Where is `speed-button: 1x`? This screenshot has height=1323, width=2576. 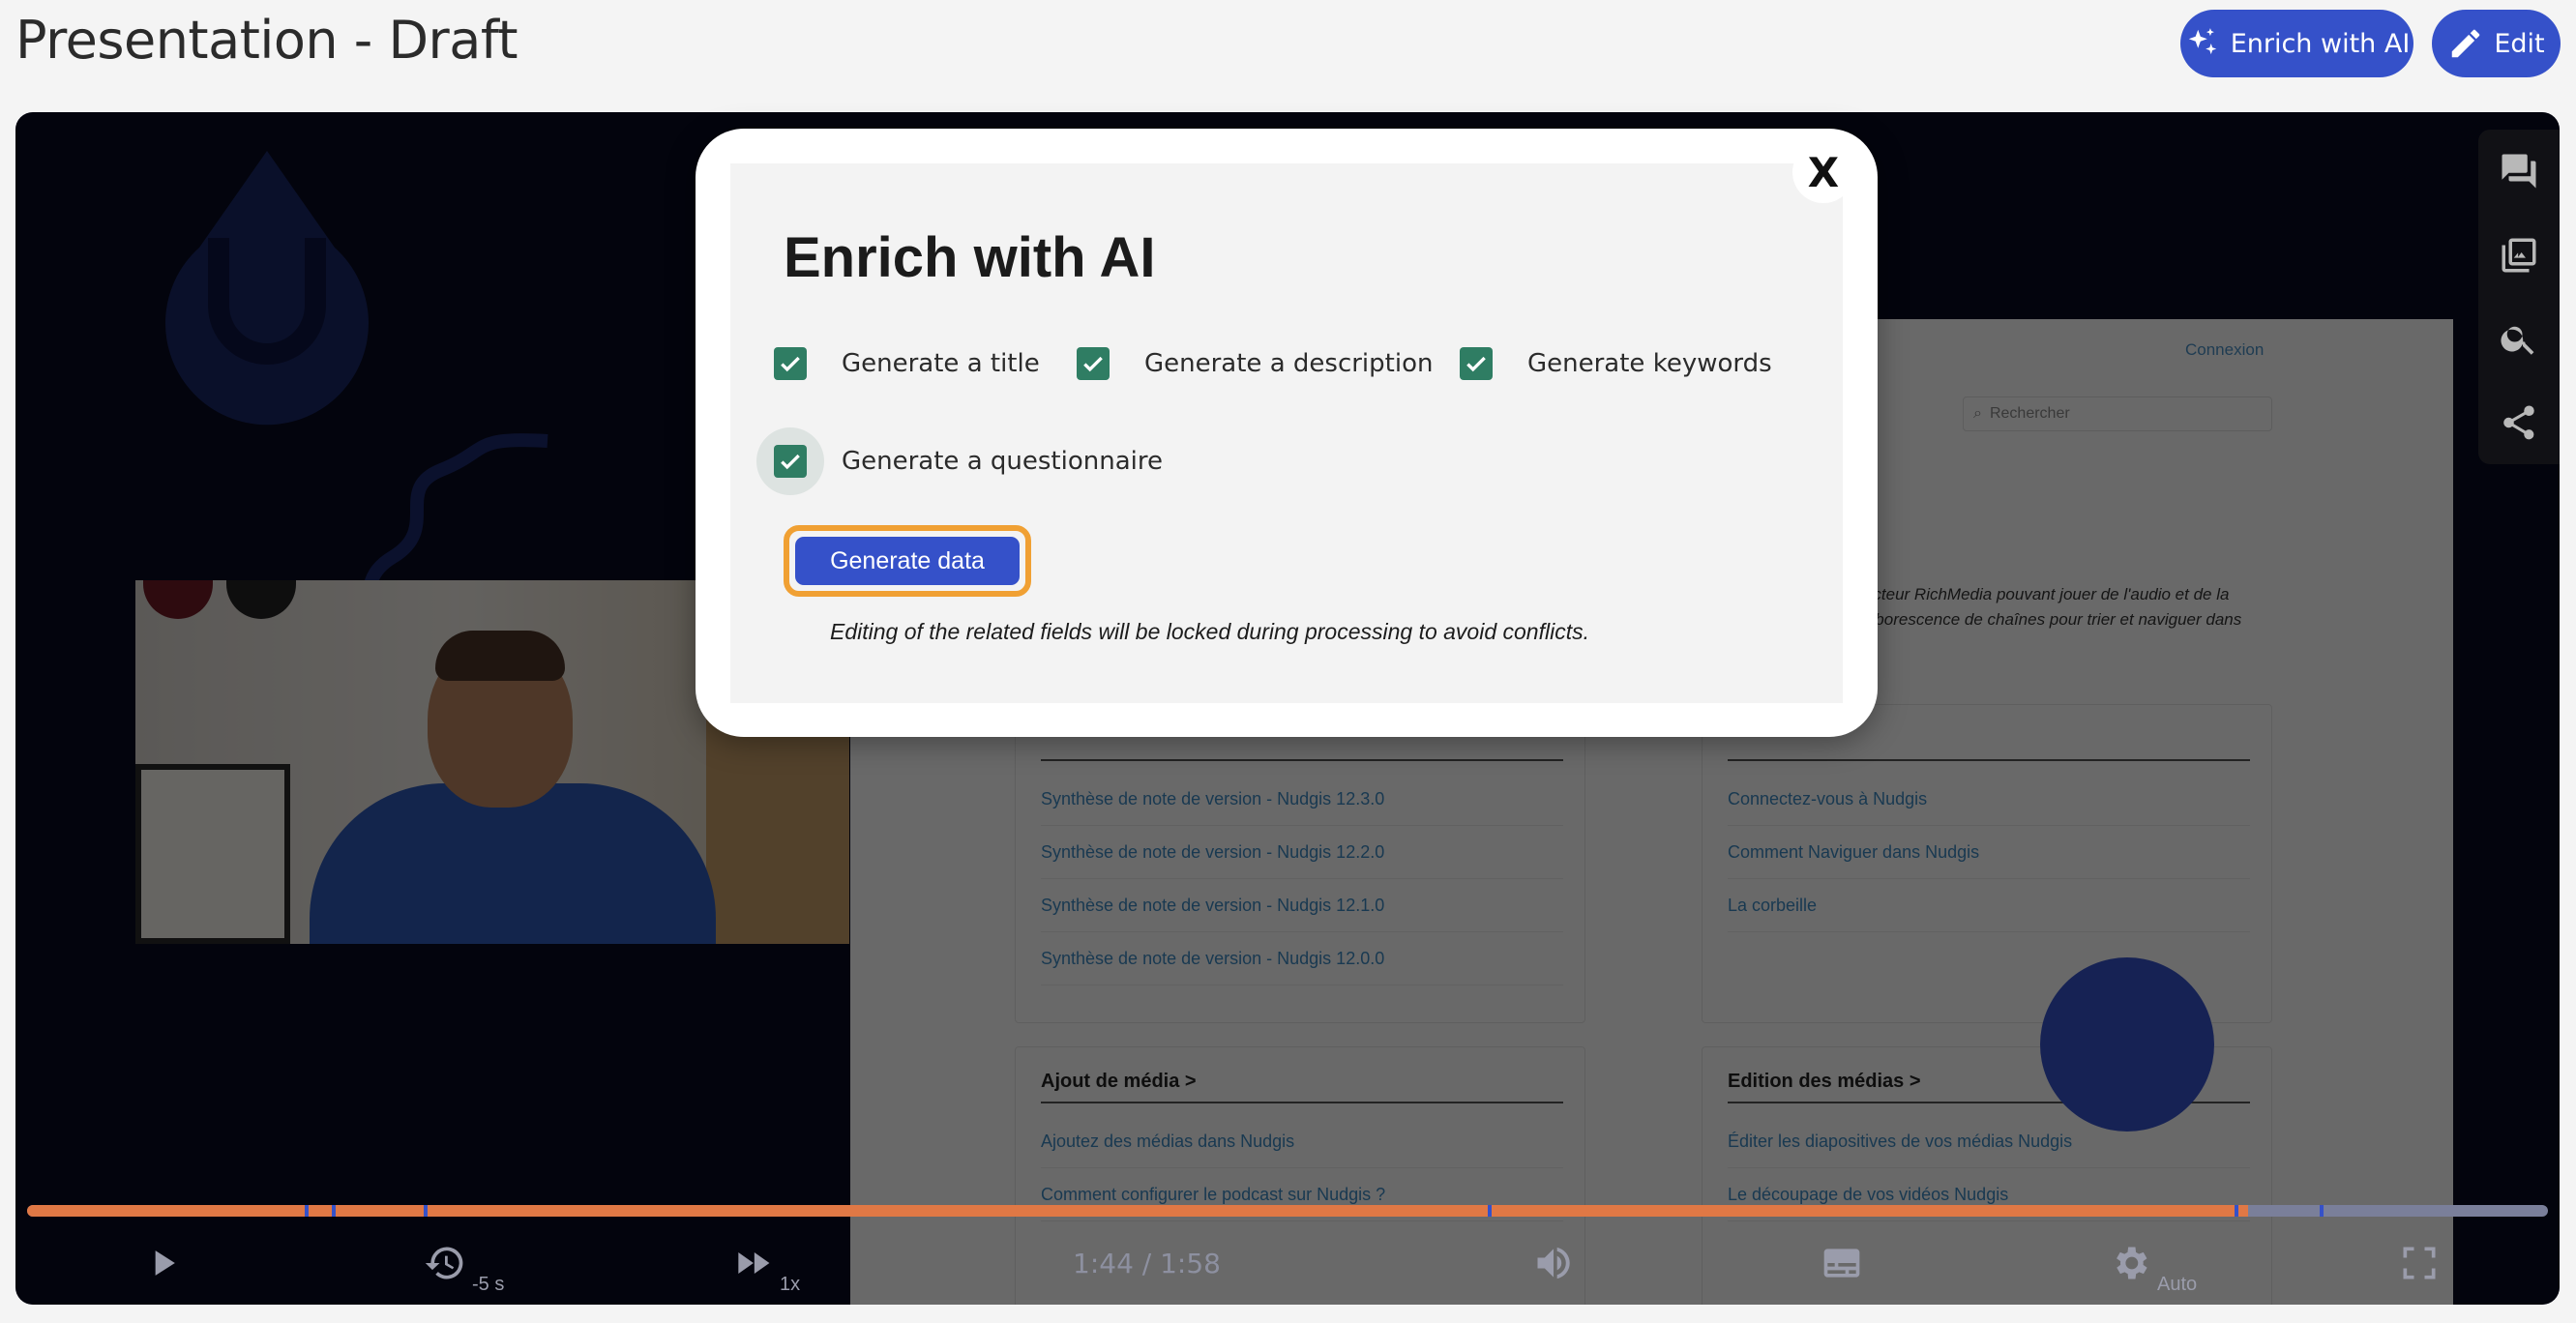 speed-button: 1x is located at coordinates (765, 1263).